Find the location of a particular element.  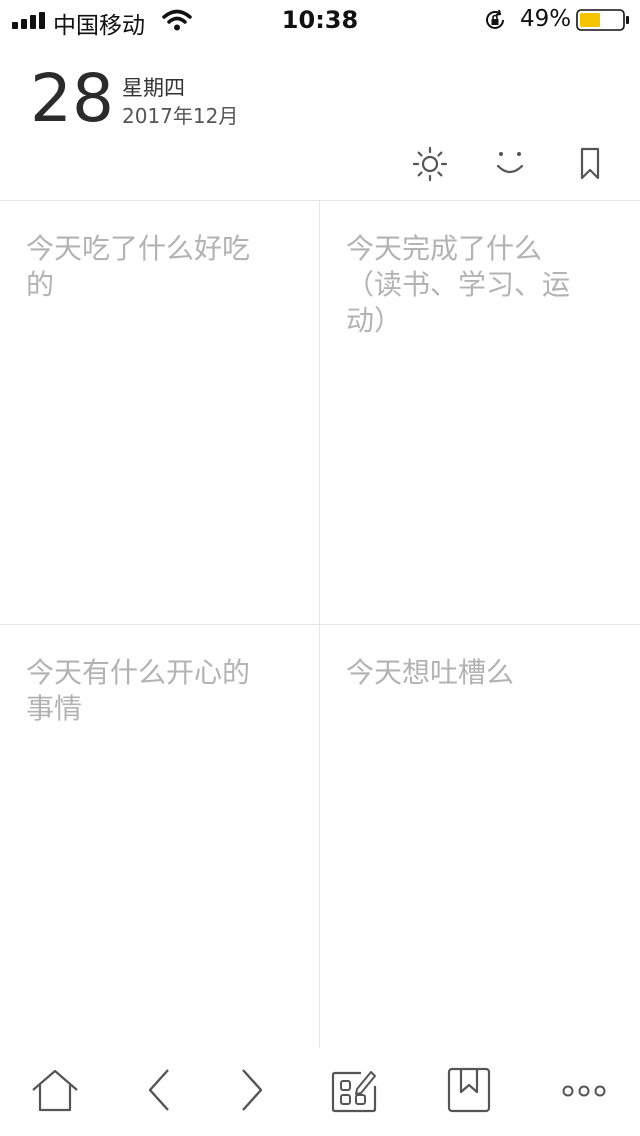

bookmark-icon is located at coordinates (590, 163).